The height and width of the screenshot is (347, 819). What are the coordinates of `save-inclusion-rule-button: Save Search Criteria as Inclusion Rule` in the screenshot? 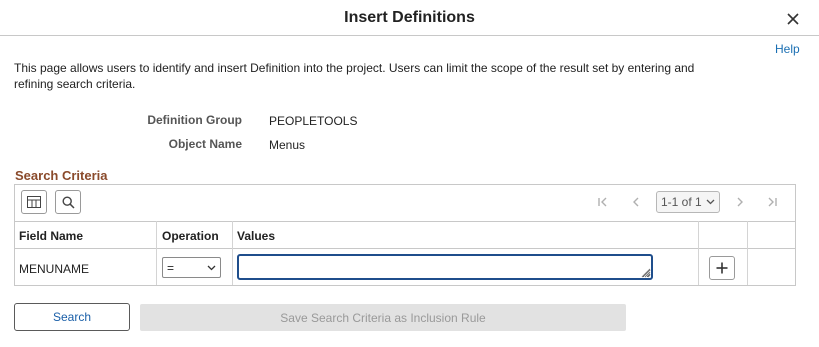 It's located at (383, 317).